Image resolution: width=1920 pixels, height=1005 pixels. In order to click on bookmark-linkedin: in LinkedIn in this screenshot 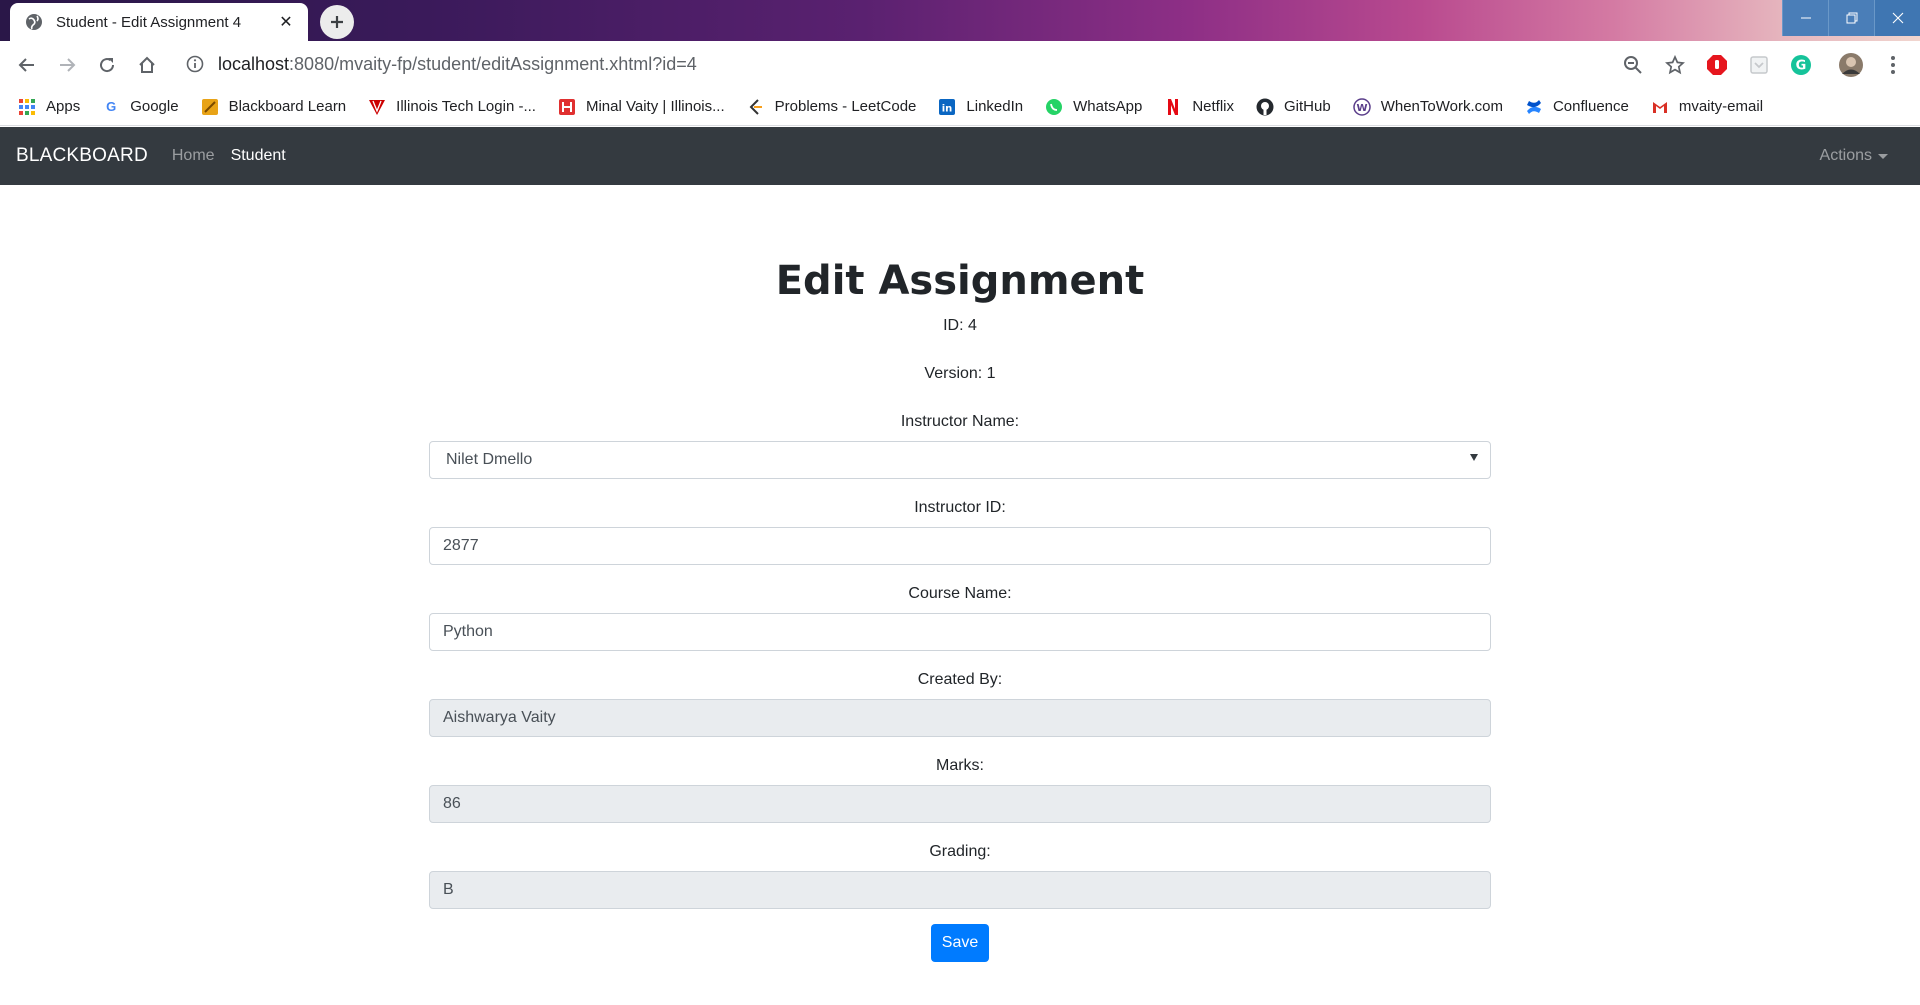, I will do `click(980, 107)`.